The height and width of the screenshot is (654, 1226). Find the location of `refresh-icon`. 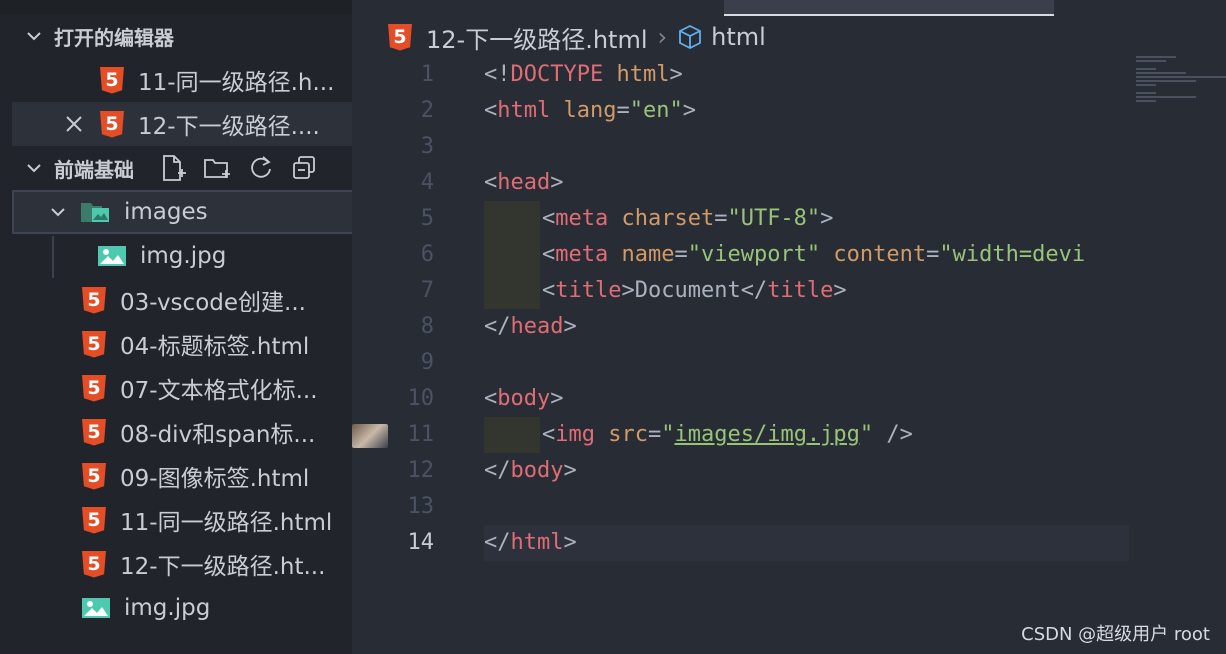

refresh-icon is located at coordinates (261, 168).